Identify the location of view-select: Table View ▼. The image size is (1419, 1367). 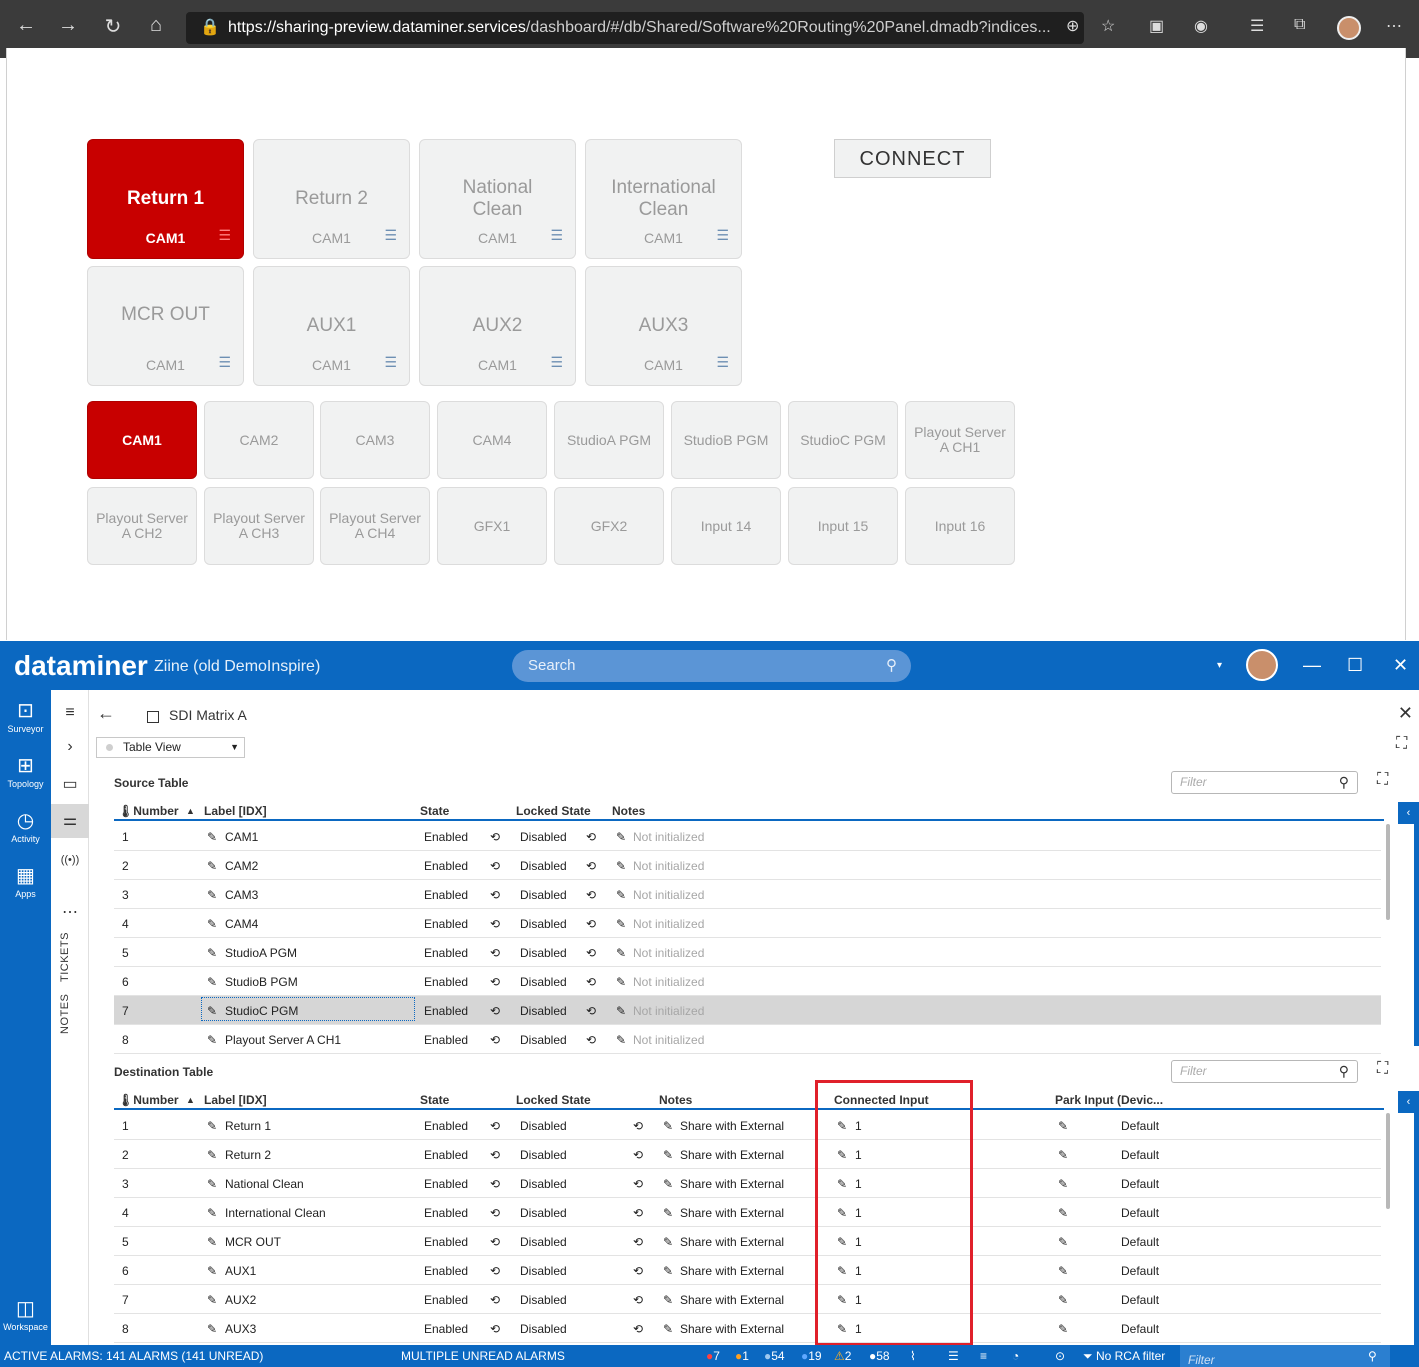
(170, 747).